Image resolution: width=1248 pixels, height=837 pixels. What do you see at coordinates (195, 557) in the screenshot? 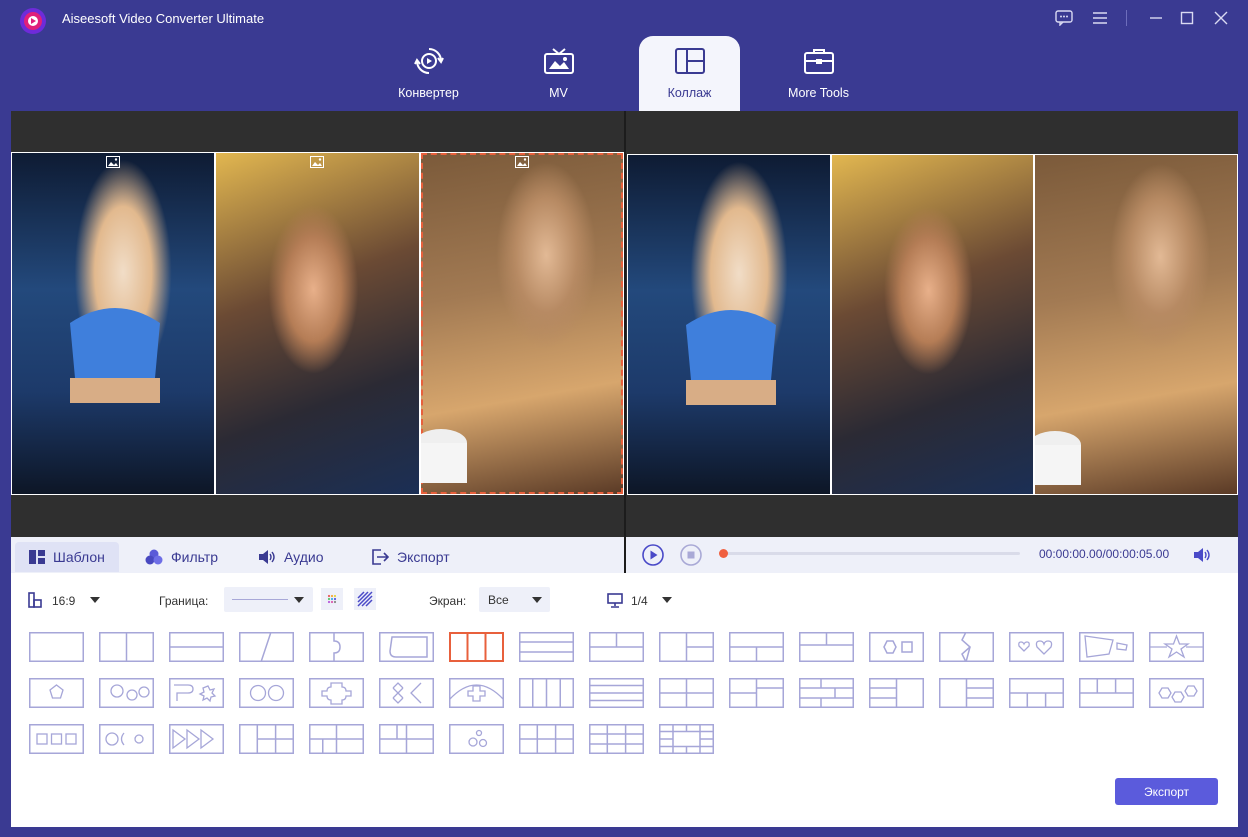
I see `subtab-filter-label: Фильтр` at bounding box center [195, 557].